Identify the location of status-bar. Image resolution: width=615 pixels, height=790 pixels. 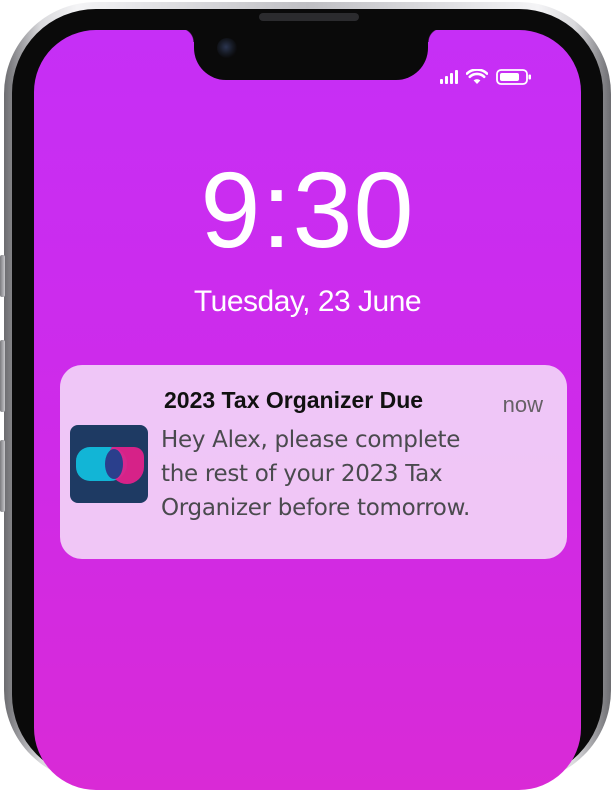
(486, 77).